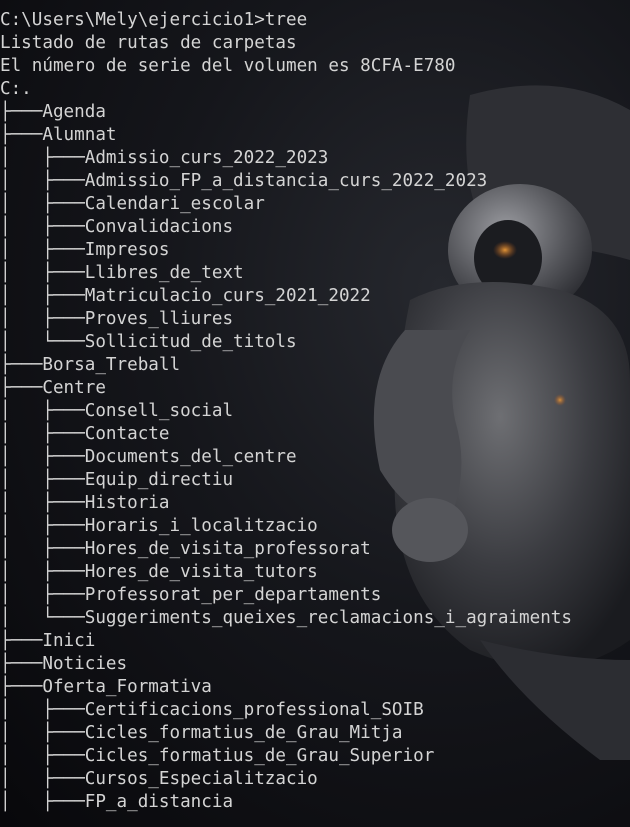 This screenshot has width=630, height=827. What do you see at coordinates (48, 641) in the screenshot?
I see `tree-line: ├───Inici` at bounding box center [48, 641].